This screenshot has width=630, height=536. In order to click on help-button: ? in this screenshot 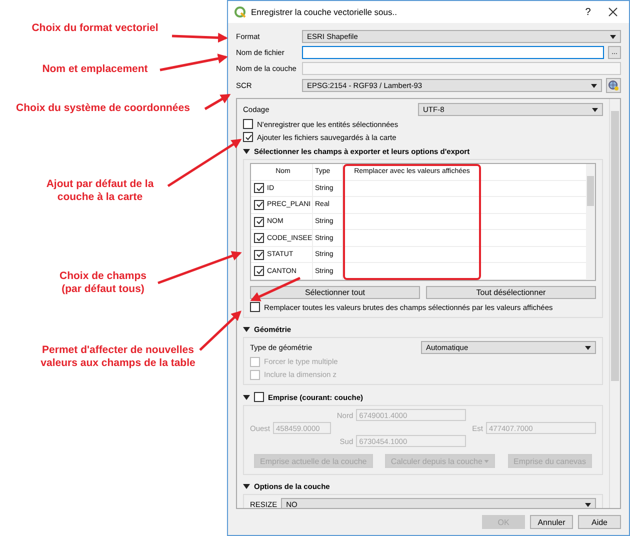, I will do `click(588, 12)`.